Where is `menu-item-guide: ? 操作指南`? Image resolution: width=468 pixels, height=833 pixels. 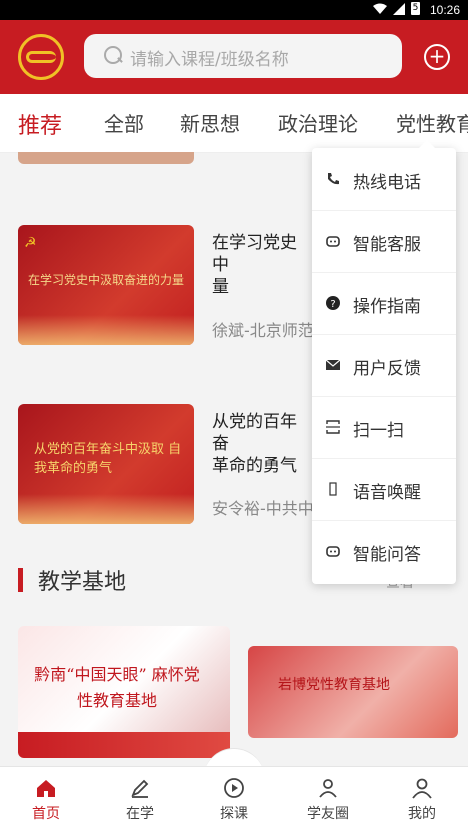
menu-item-guide: ? 操作指南 is located at coordinates (384, 303).